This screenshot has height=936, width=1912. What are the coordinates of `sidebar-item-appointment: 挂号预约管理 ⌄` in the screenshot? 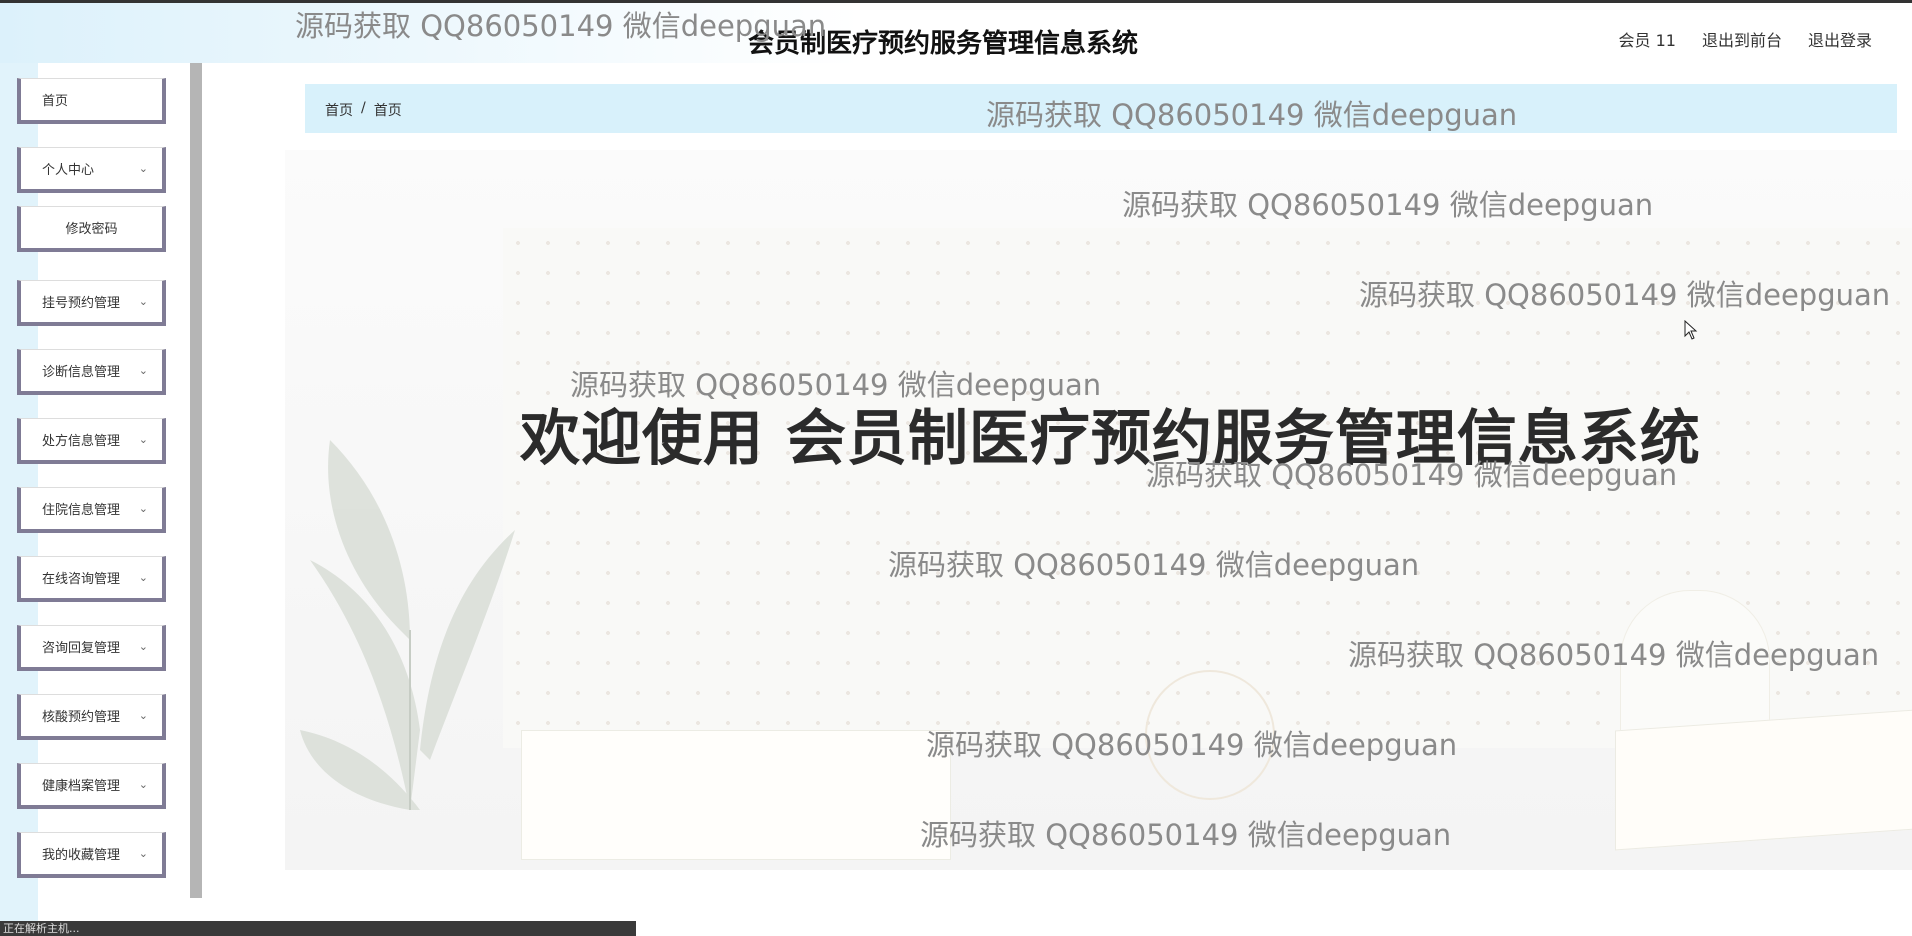 It's located at (91, 303).